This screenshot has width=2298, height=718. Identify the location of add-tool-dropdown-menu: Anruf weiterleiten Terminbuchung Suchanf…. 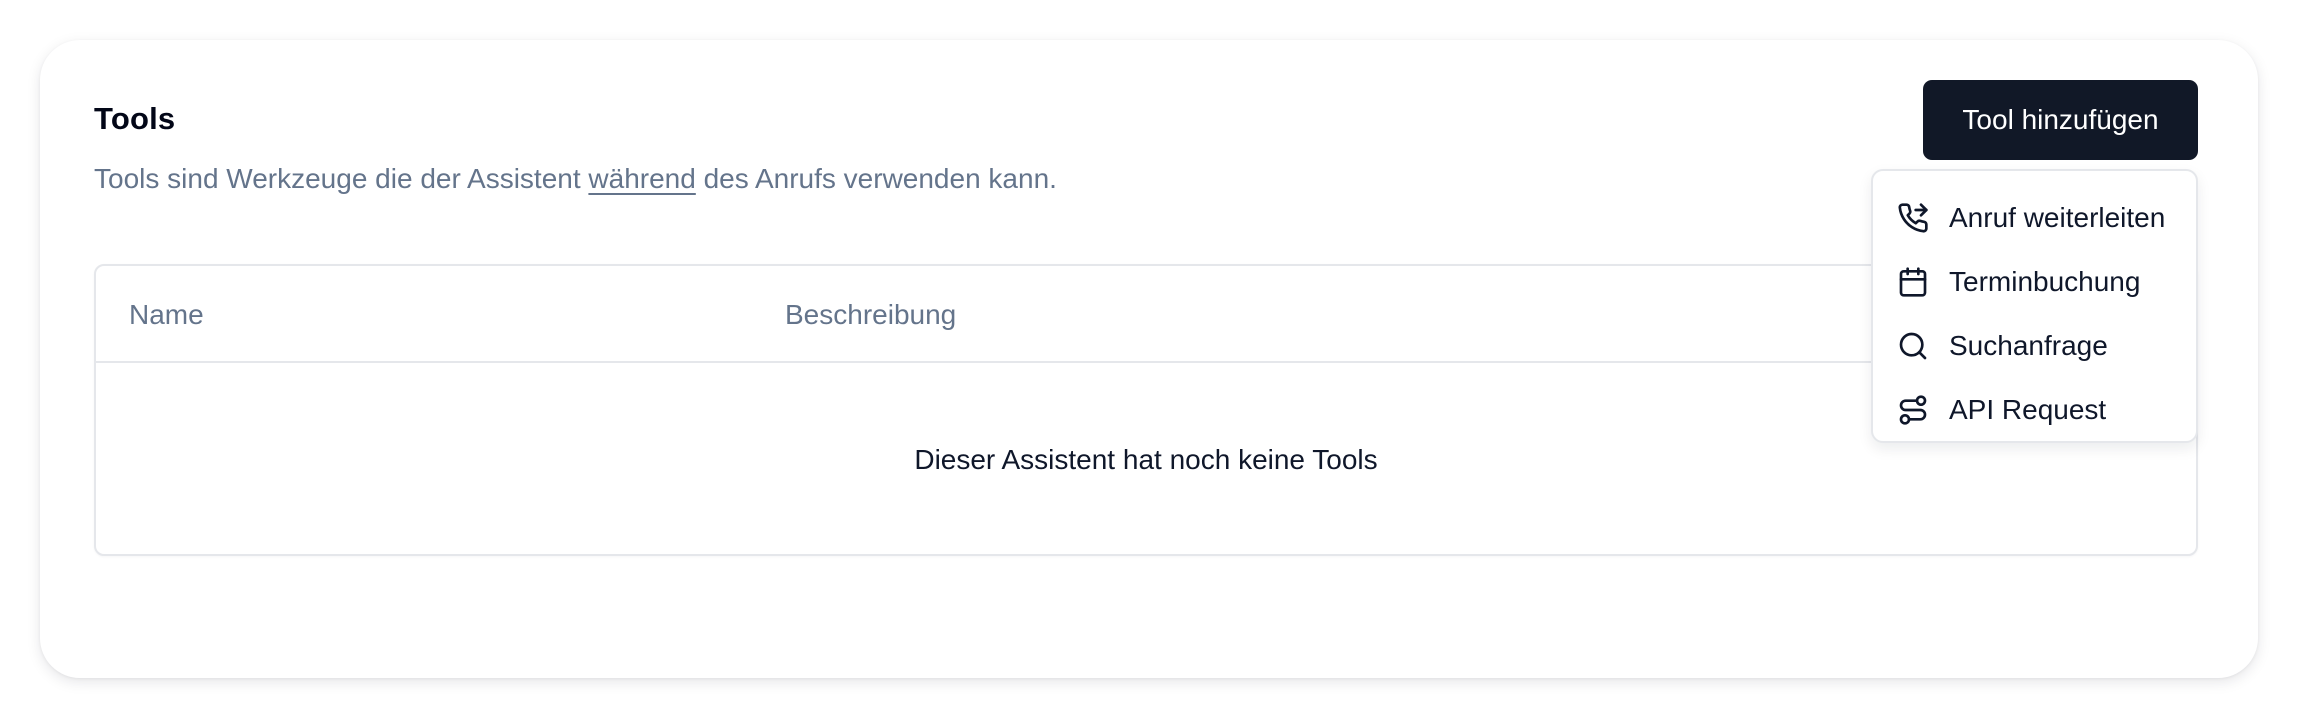
(2034, 306).